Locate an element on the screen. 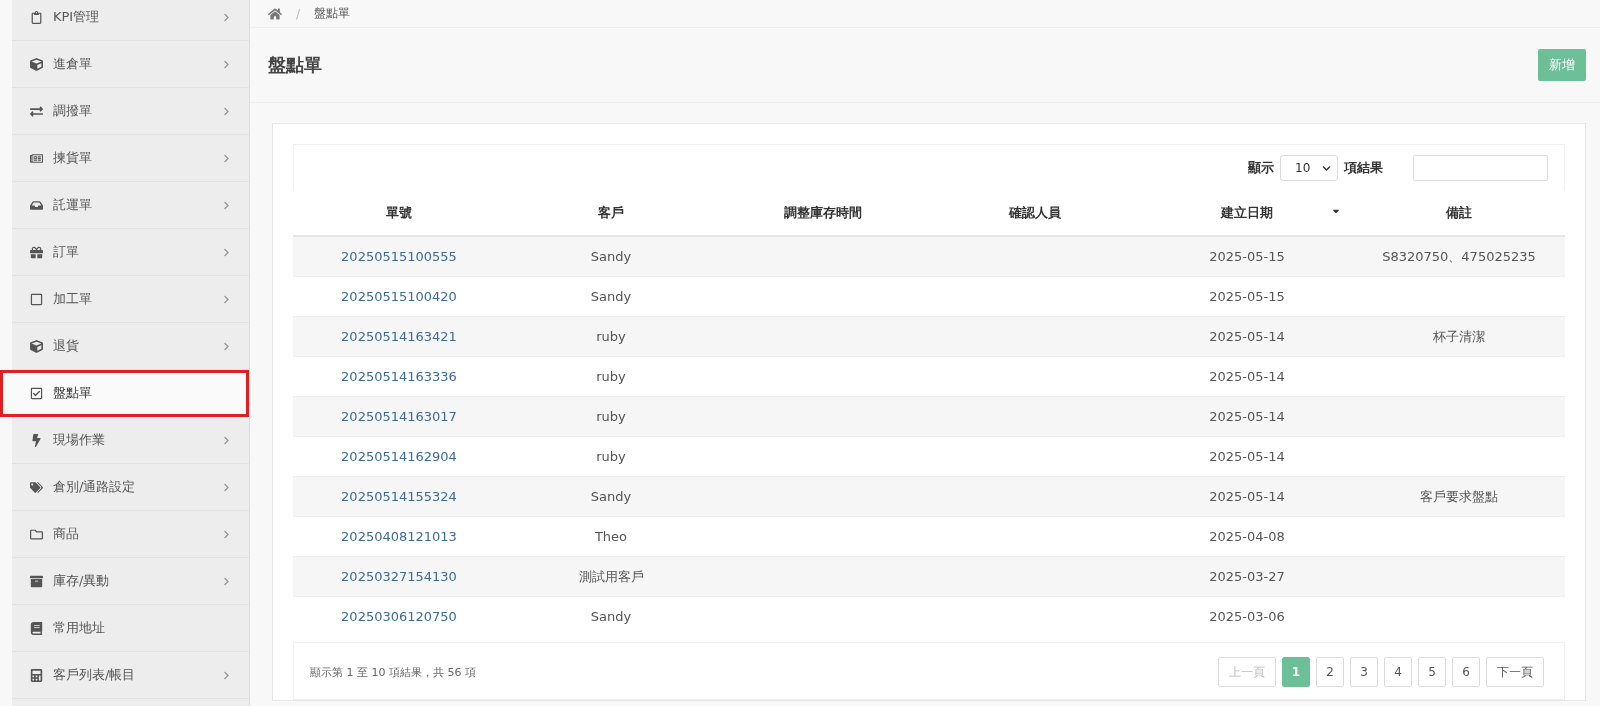 The width and height of the screenshot is (1600, 706). page-button: 3 is located at coordinates (1364, 672).